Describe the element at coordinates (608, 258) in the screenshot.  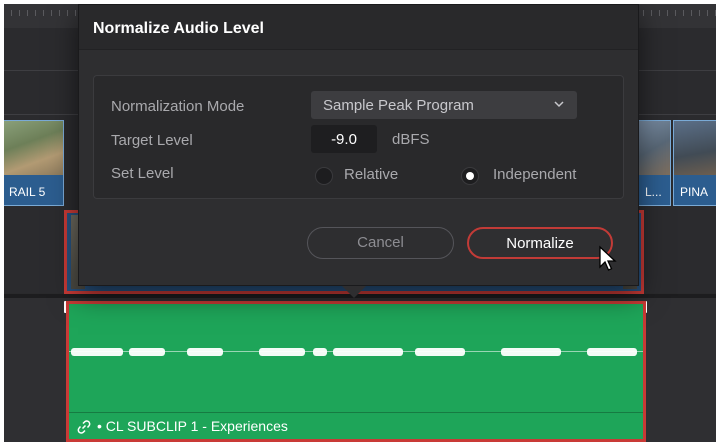
I see `mouse-cursor-icon` at that location.